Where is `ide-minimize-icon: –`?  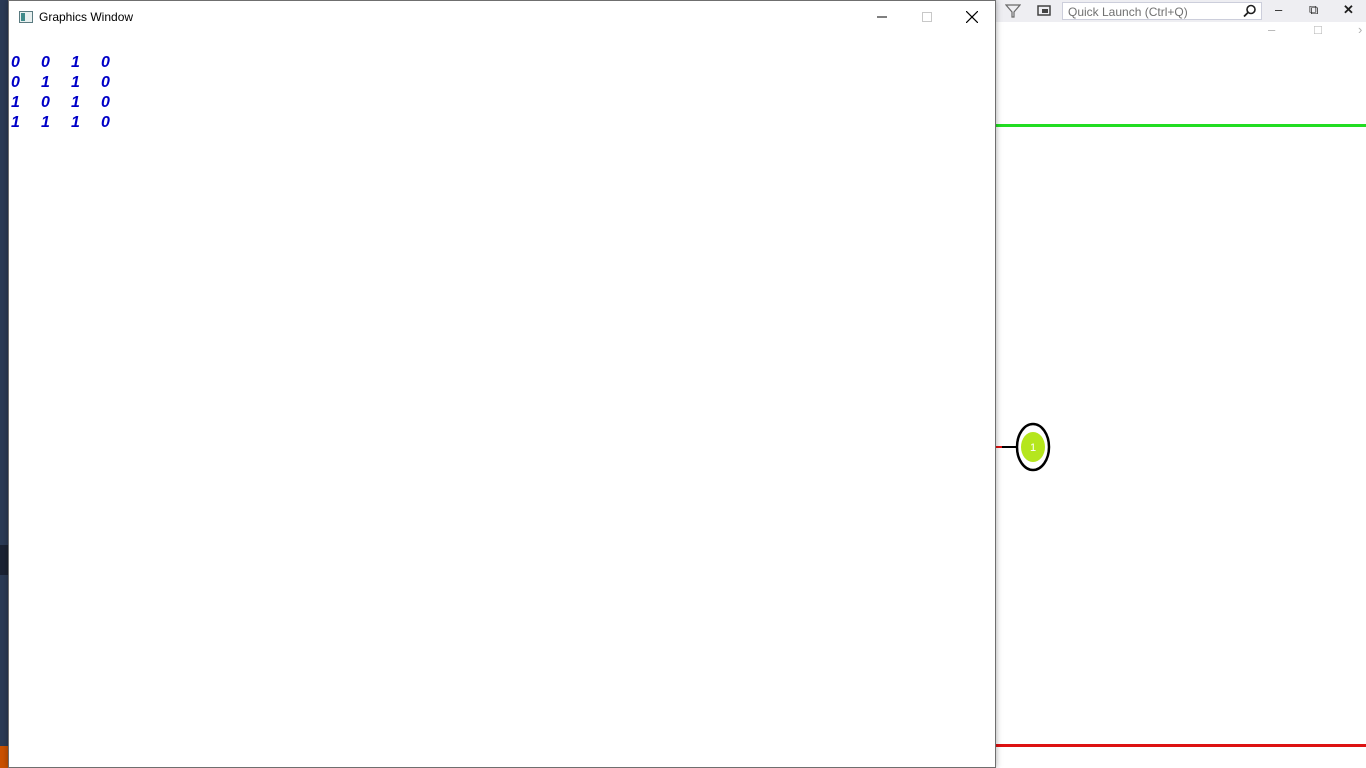 ide-minimize-icon: – is located at coordinates (1278, 10).